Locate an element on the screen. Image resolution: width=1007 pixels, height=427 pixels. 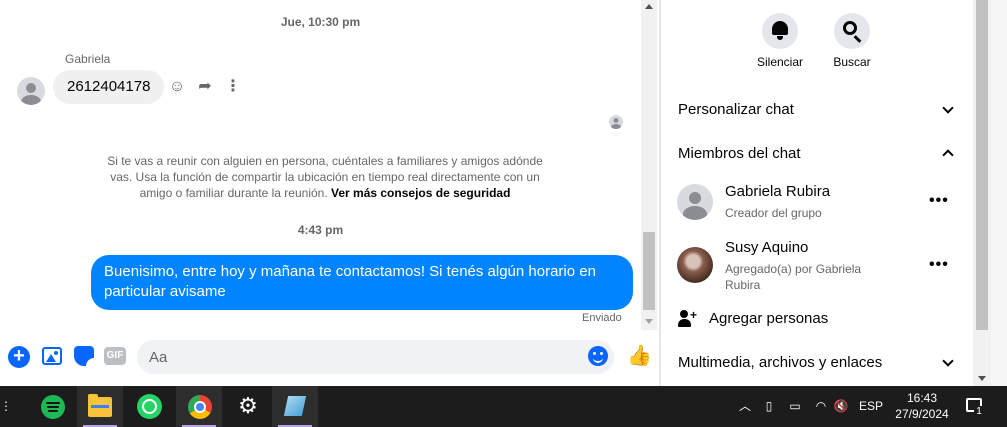
mute-label: Silenciar is located at coordinates (780, 62).